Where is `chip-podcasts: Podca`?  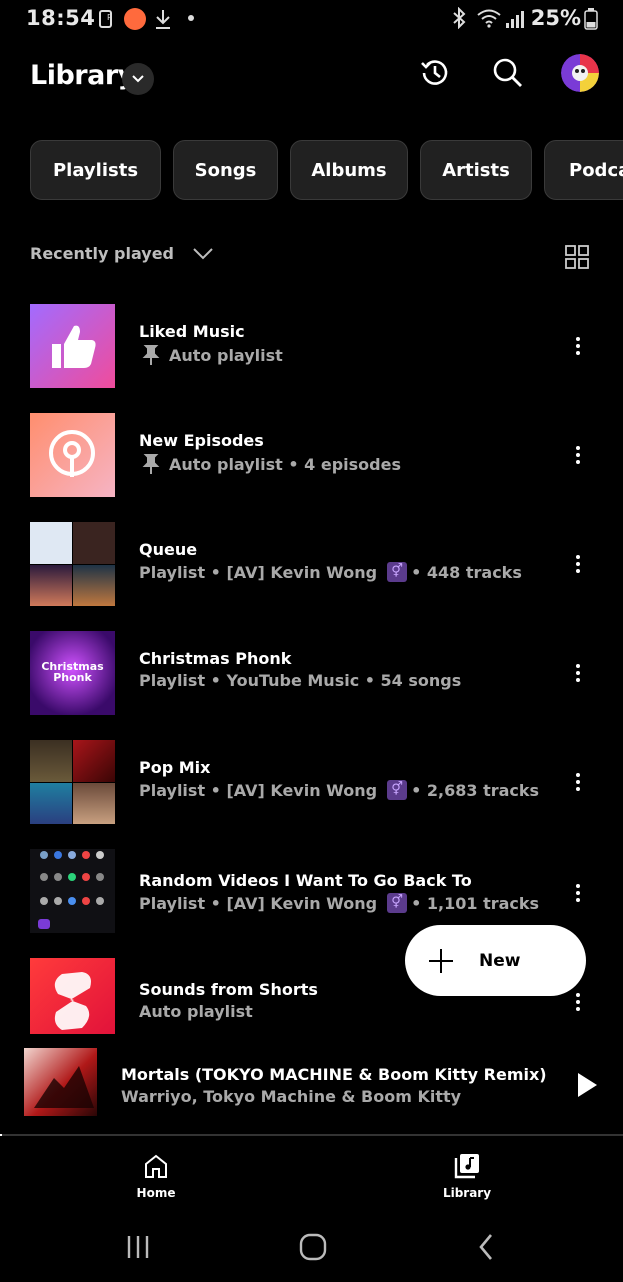 chip-podcasts: Podca is located at coordinates (583, 170).